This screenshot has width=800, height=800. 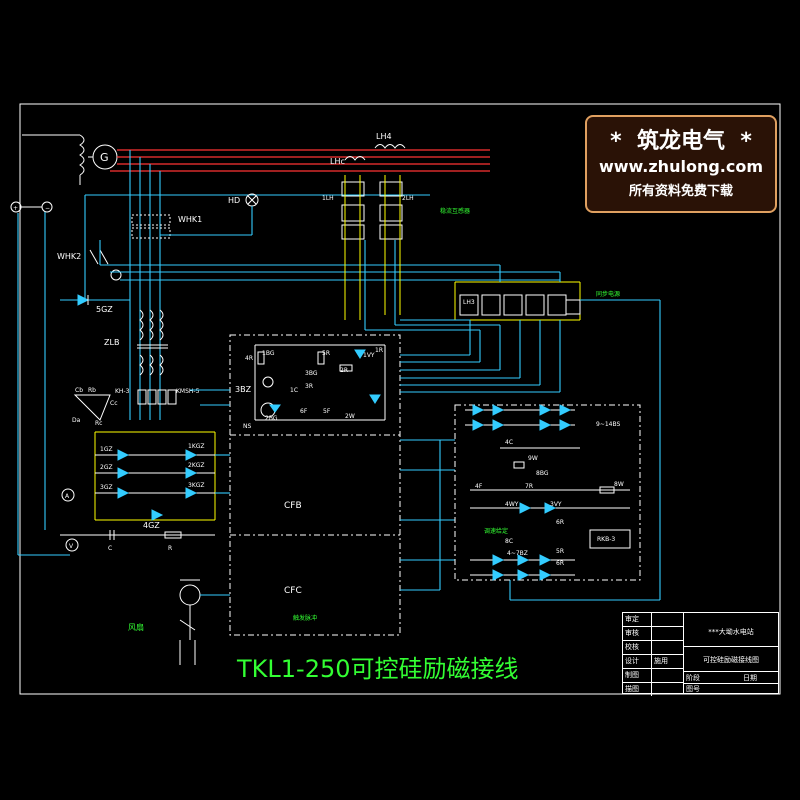 What do you see at coordinates (379, 350) in the screenshot?
I see `r1-label: 1R` at bounding box center [379, 350].